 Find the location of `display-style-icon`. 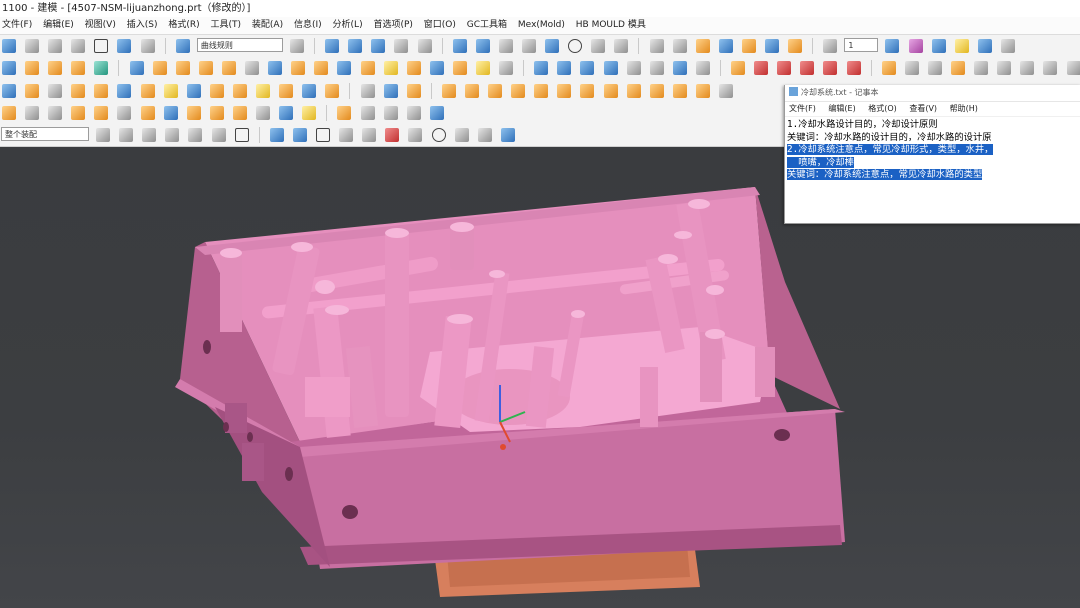

display-style-icon is located at coordinates (401, 46).